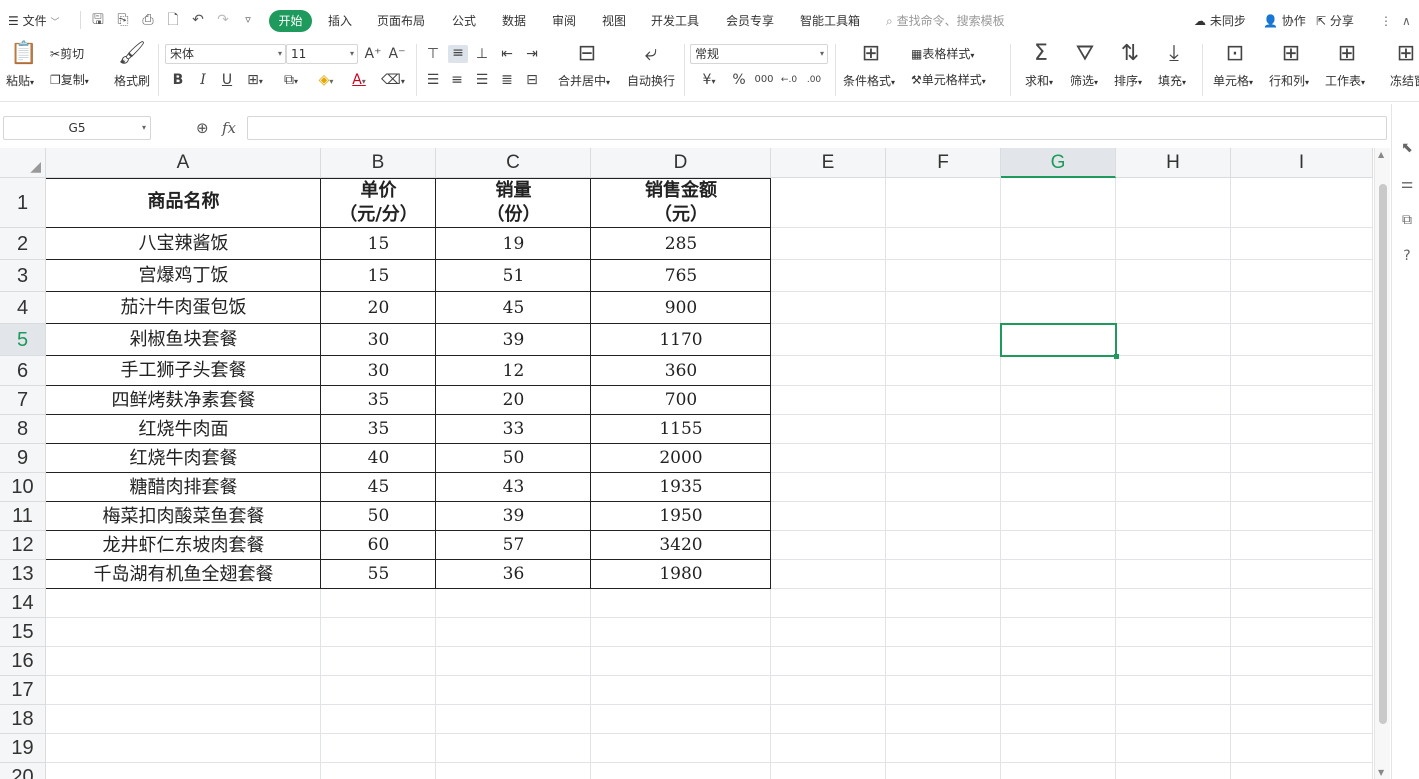  I want to click on scroll-up-icon: ▲, so click(1381, 154).